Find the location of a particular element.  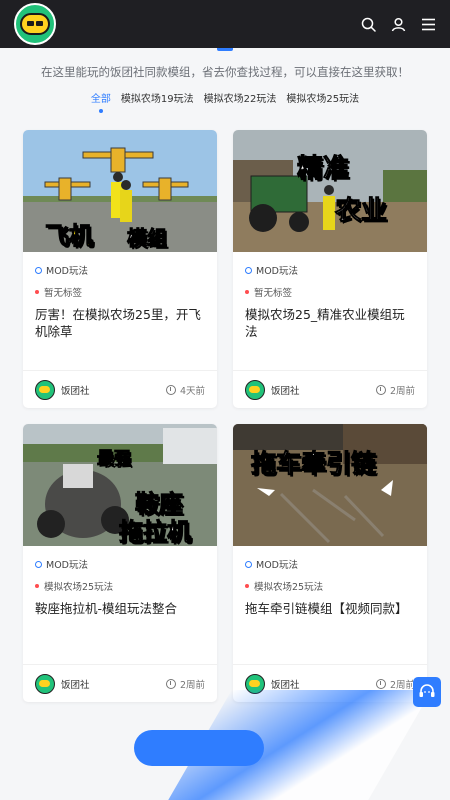

post-title: 厉害！在模拟农场25里，开飞机除草 is located at coordinates (120, 329).